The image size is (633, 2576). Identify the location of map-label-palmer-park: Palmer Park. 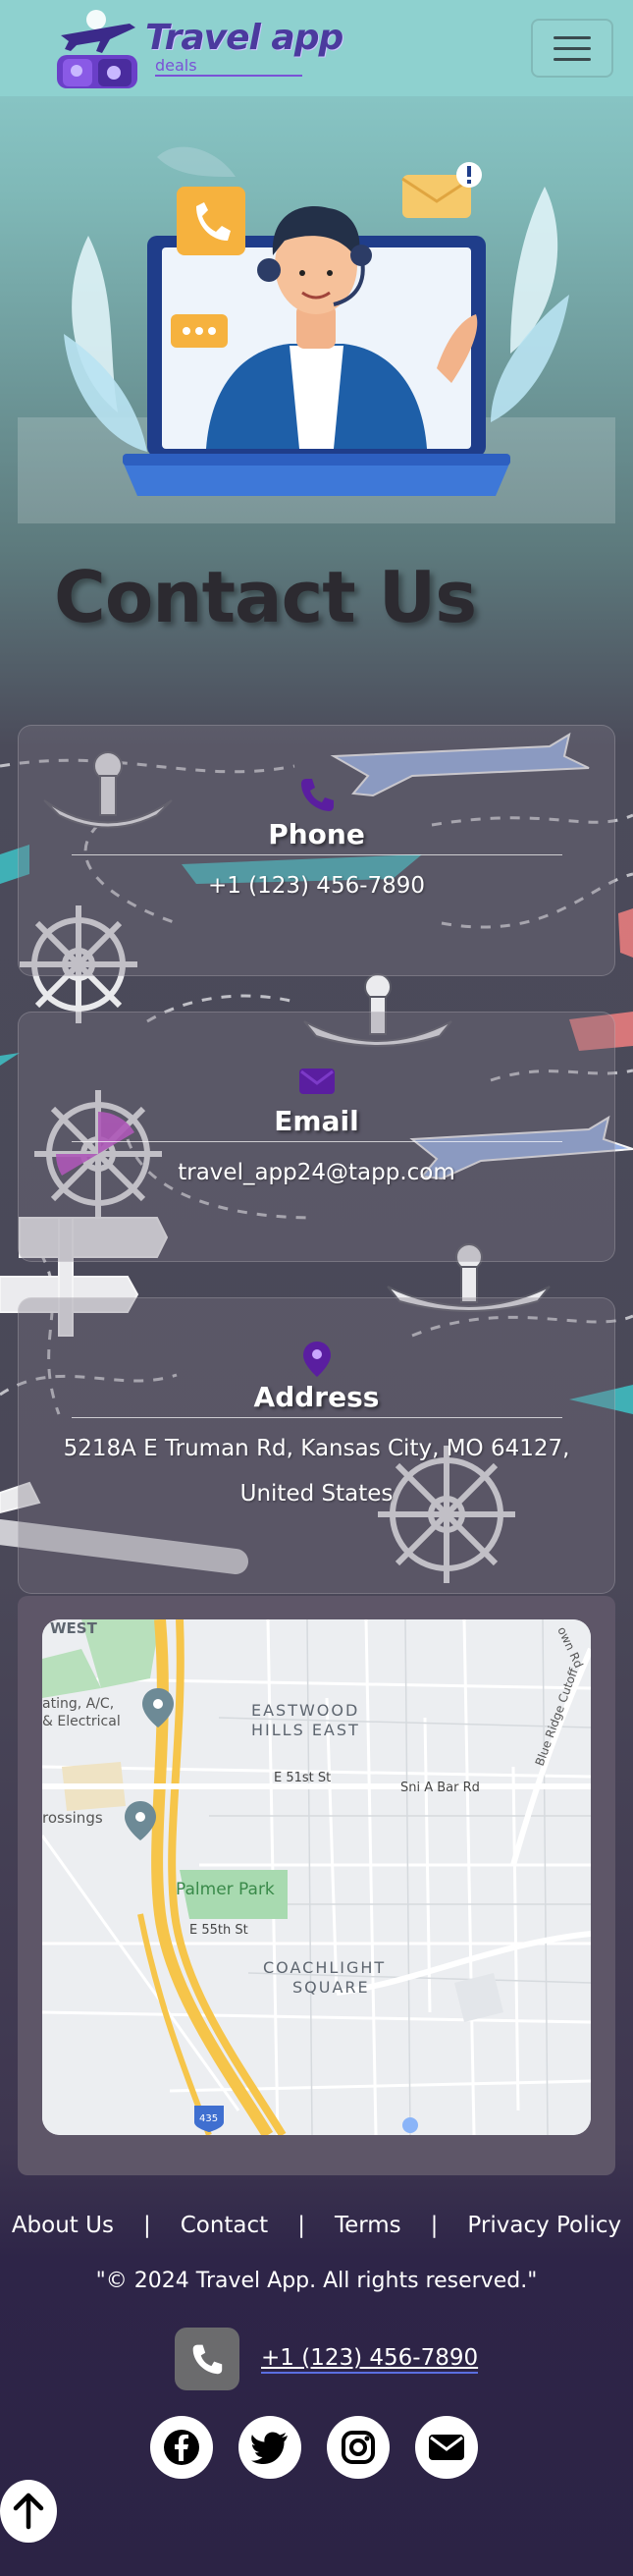
(225, 1889).